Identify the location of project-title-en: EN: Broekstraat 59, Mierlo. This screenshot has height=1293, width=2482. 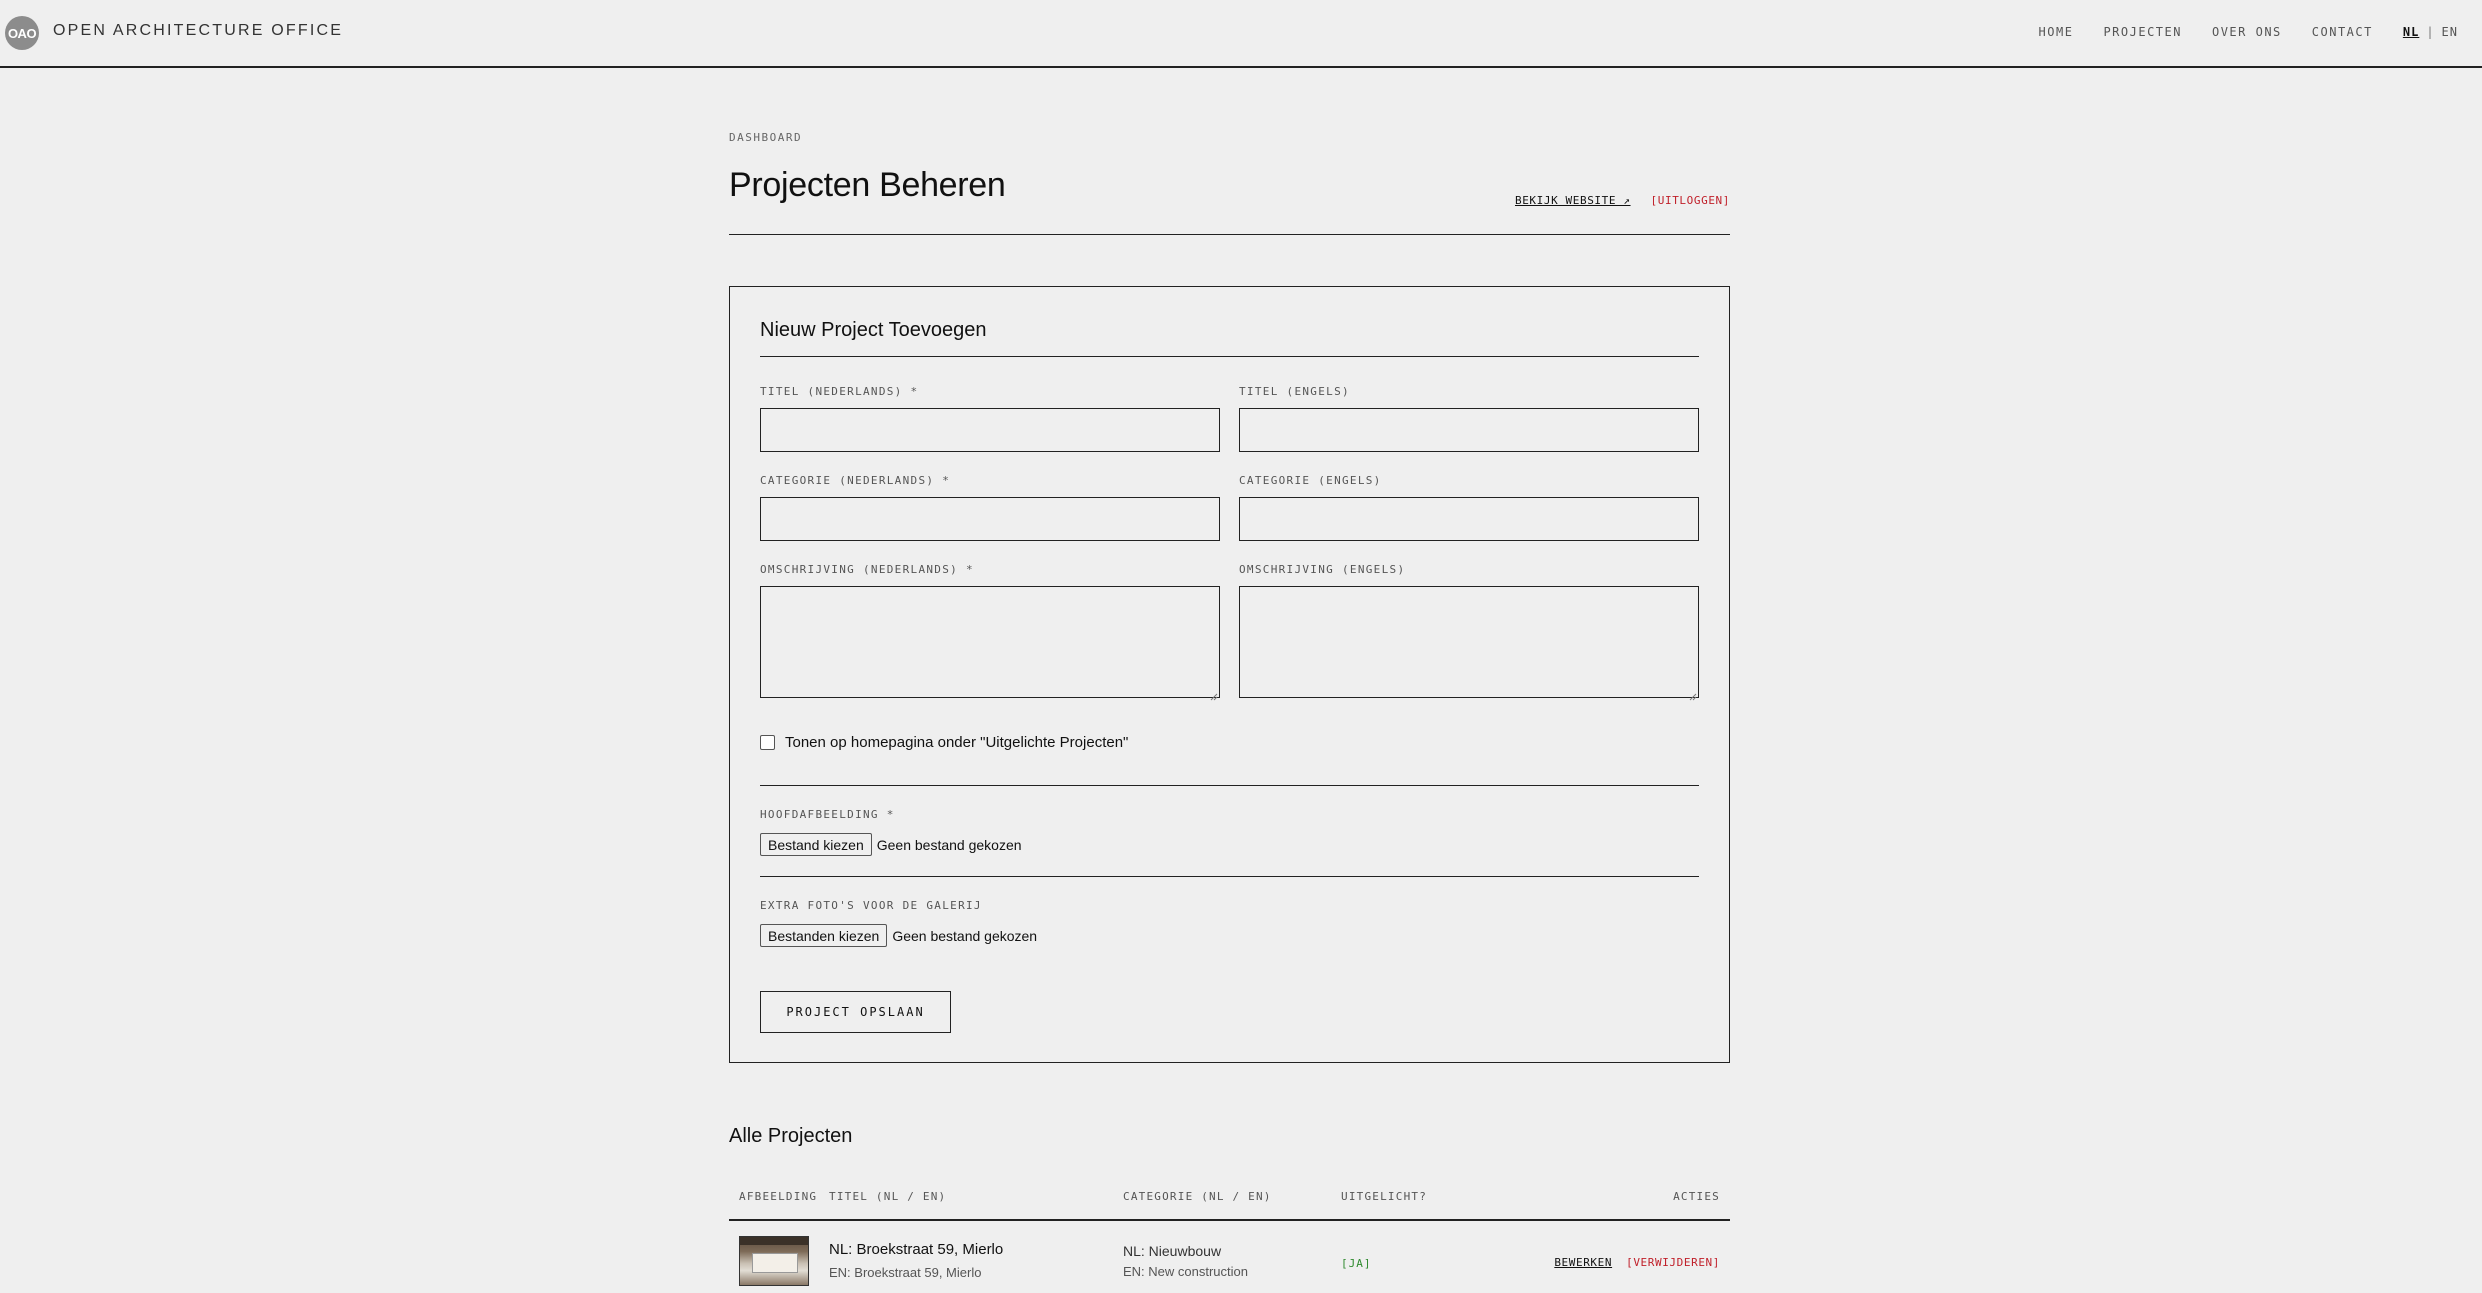
(905, 1272).